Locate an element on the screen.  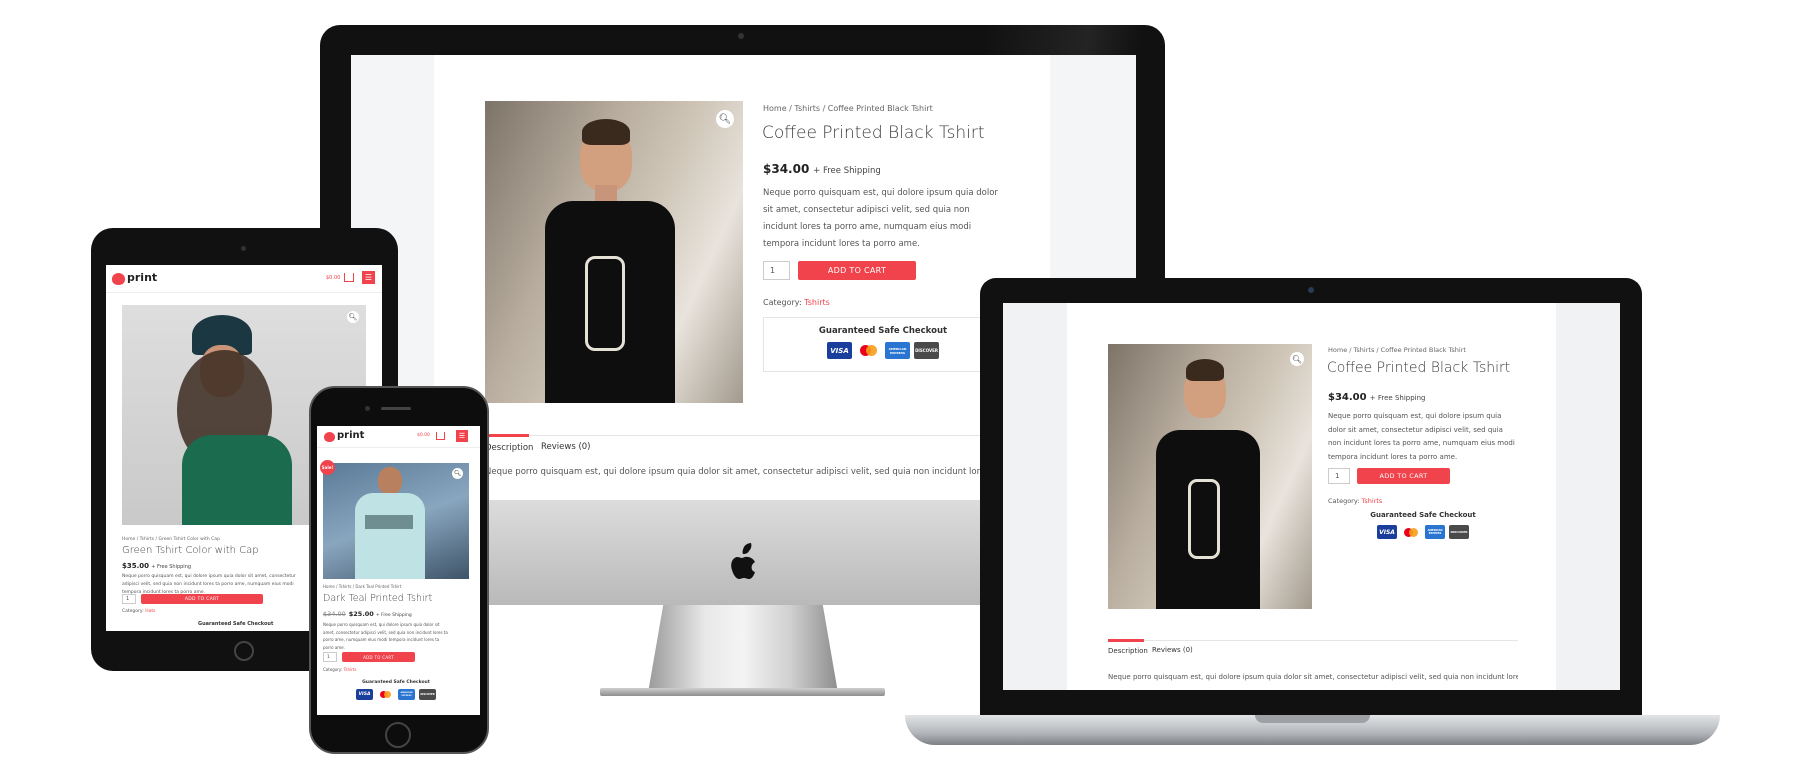
laptop-camera is located at coordinates (1311, 290).